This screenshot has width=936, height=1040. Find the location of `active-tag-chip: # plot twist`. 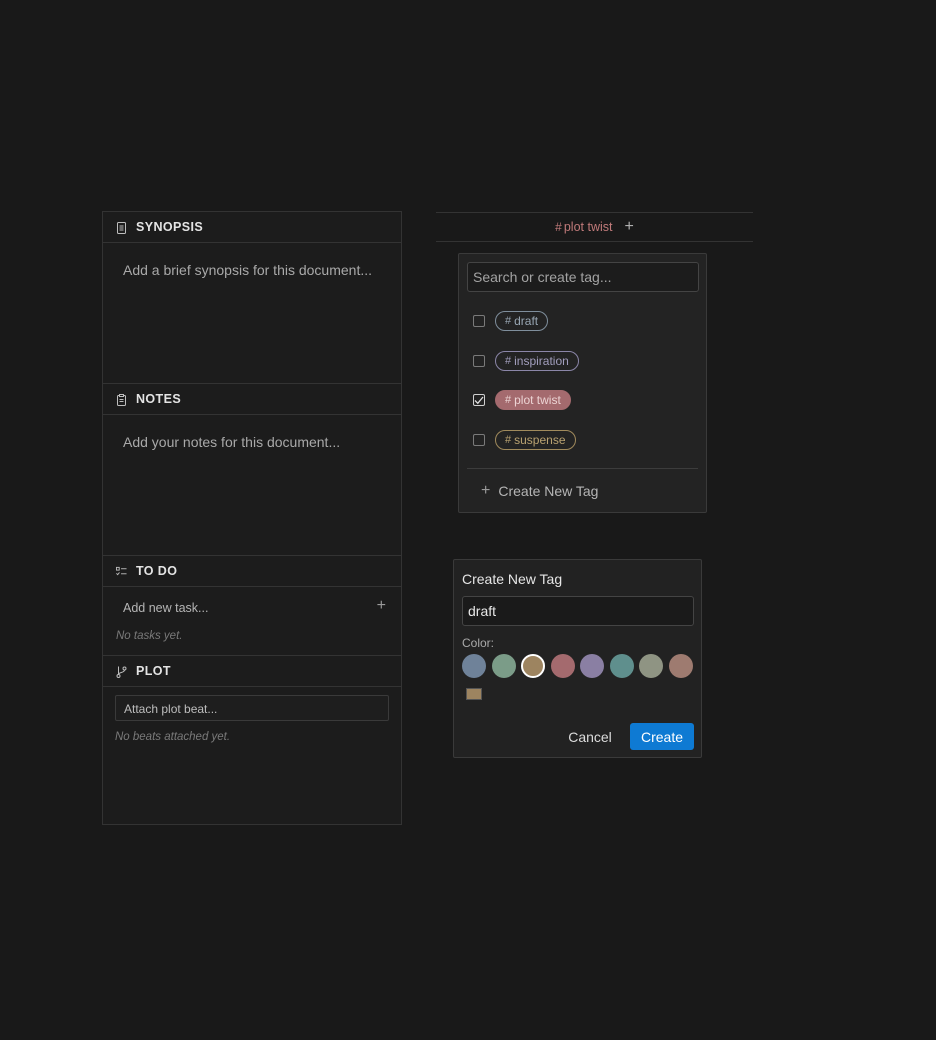

active-tag-chip: # plot twist is located at coordinates (583, 227).